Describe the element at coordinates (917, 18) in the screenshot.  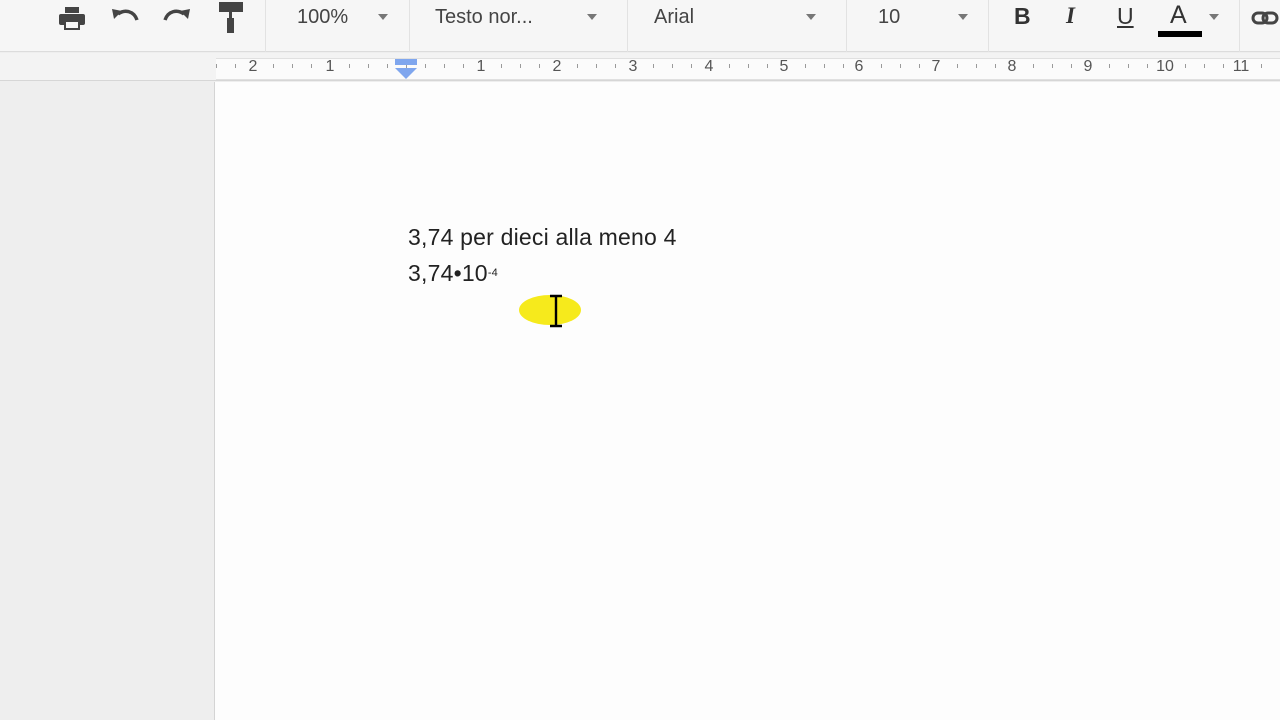
I see `font-size-select: 10` at that location.